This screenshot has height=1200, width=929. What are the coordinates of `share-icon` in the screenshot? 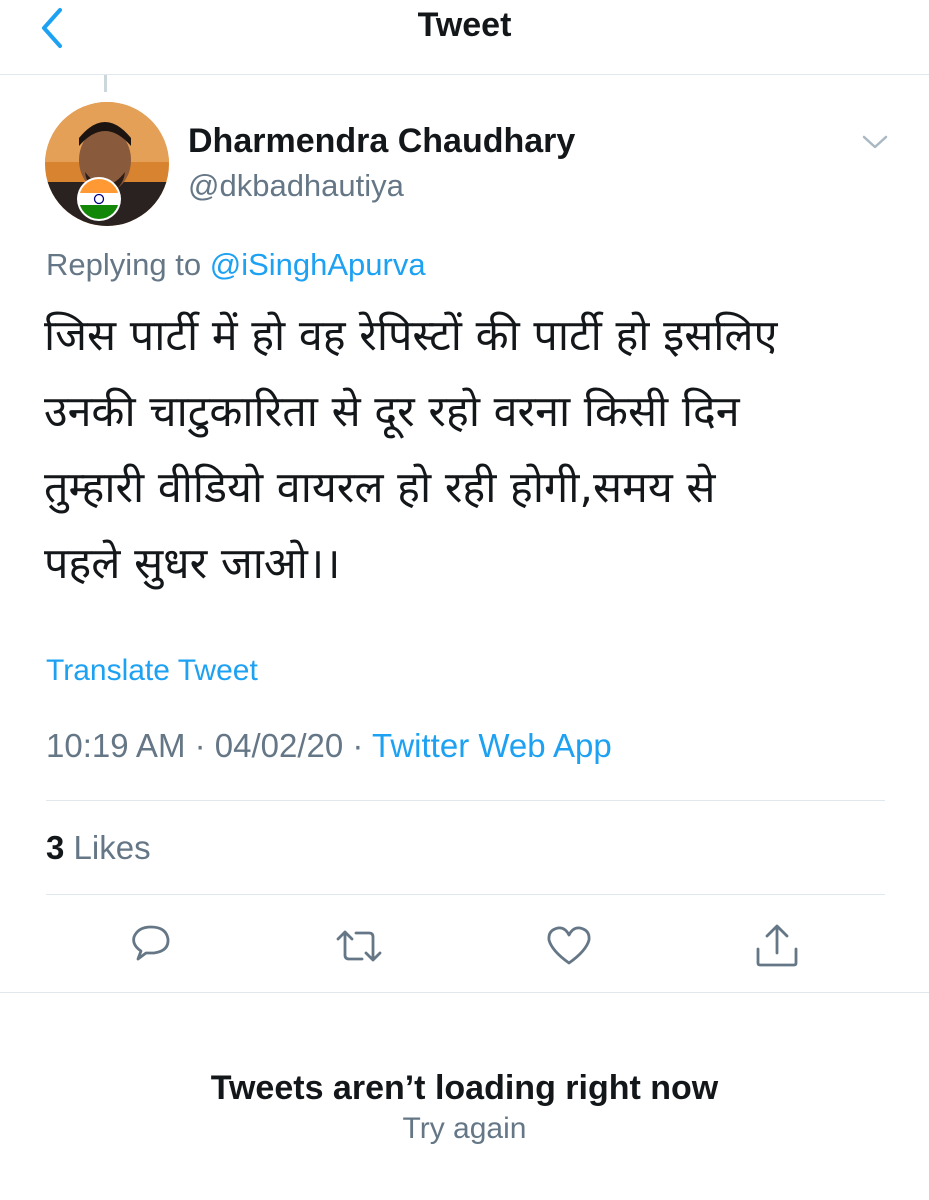 It's located at (777, 945).